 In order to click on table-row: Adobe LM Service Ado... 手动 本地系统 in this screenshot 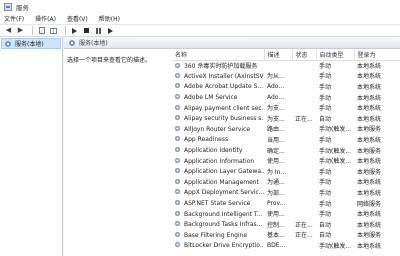, I will do `click(286, 97)`.